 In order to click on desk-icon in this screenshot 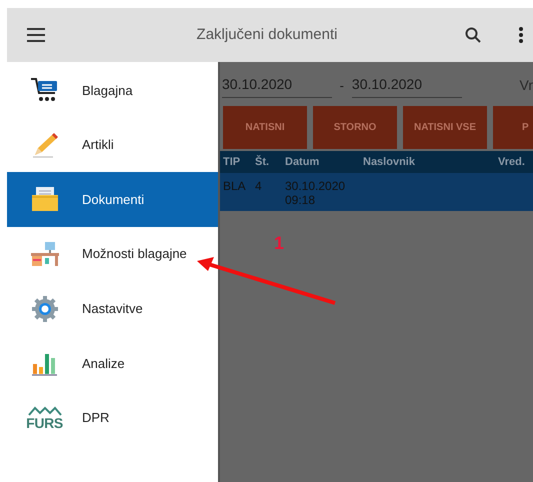, I will do `click(44, 254)`.